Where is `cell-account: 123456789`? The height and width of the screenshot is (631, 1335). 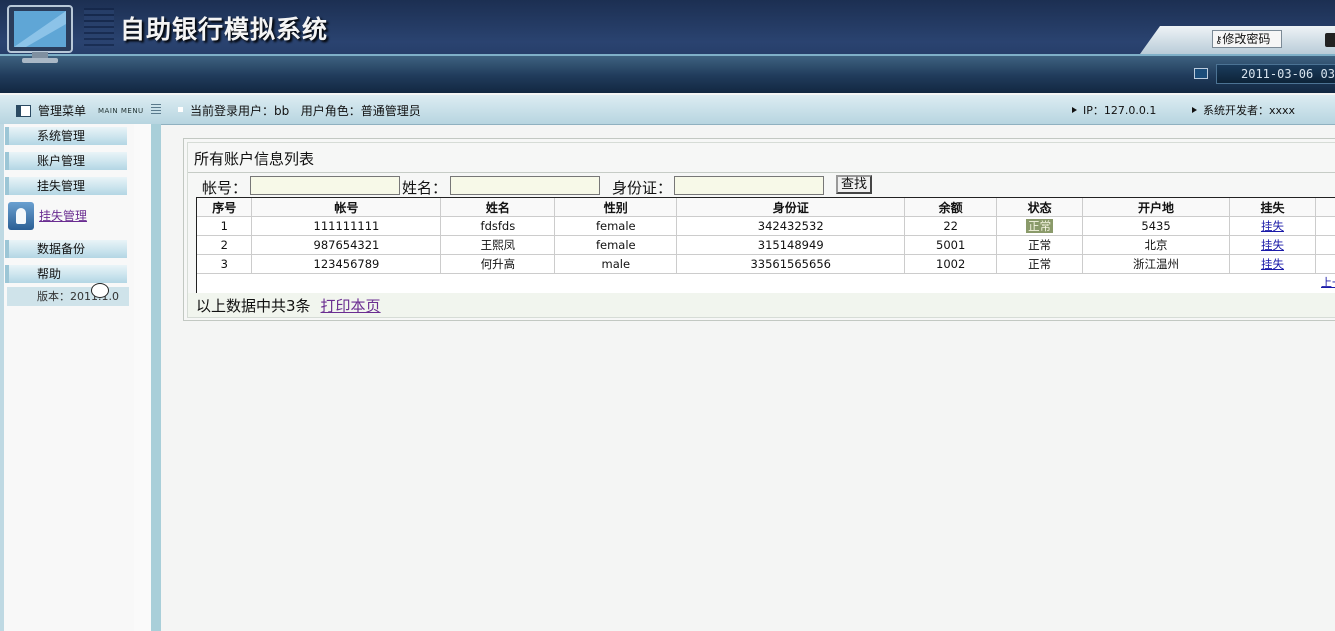
cell-account: 123456789 is located at coordinates (346, 264).